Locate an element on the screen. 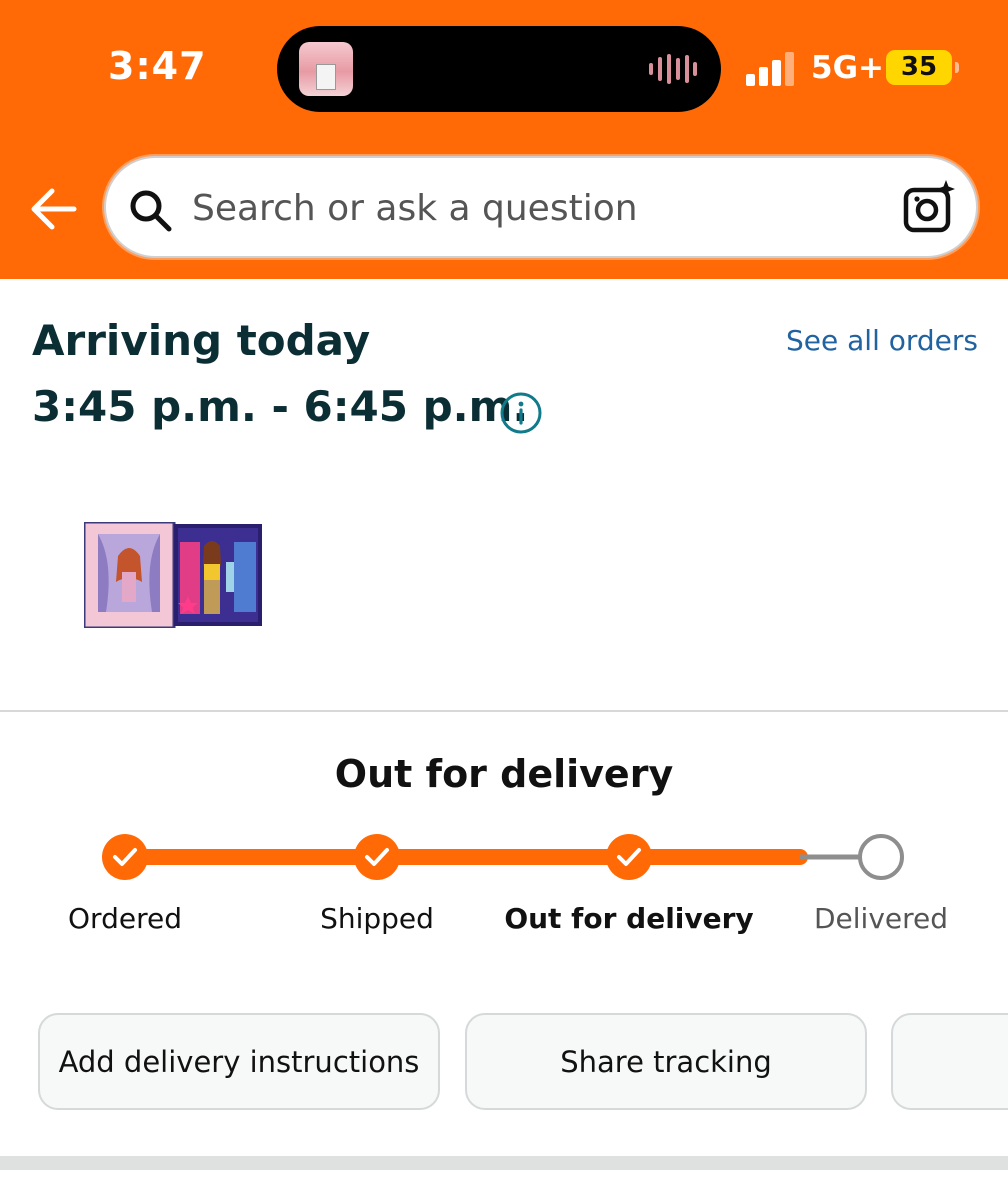 Image resolution: width=1008 pixels, height=1199 pixels. network-type: 5G+ is located at coordinates (847, 68).